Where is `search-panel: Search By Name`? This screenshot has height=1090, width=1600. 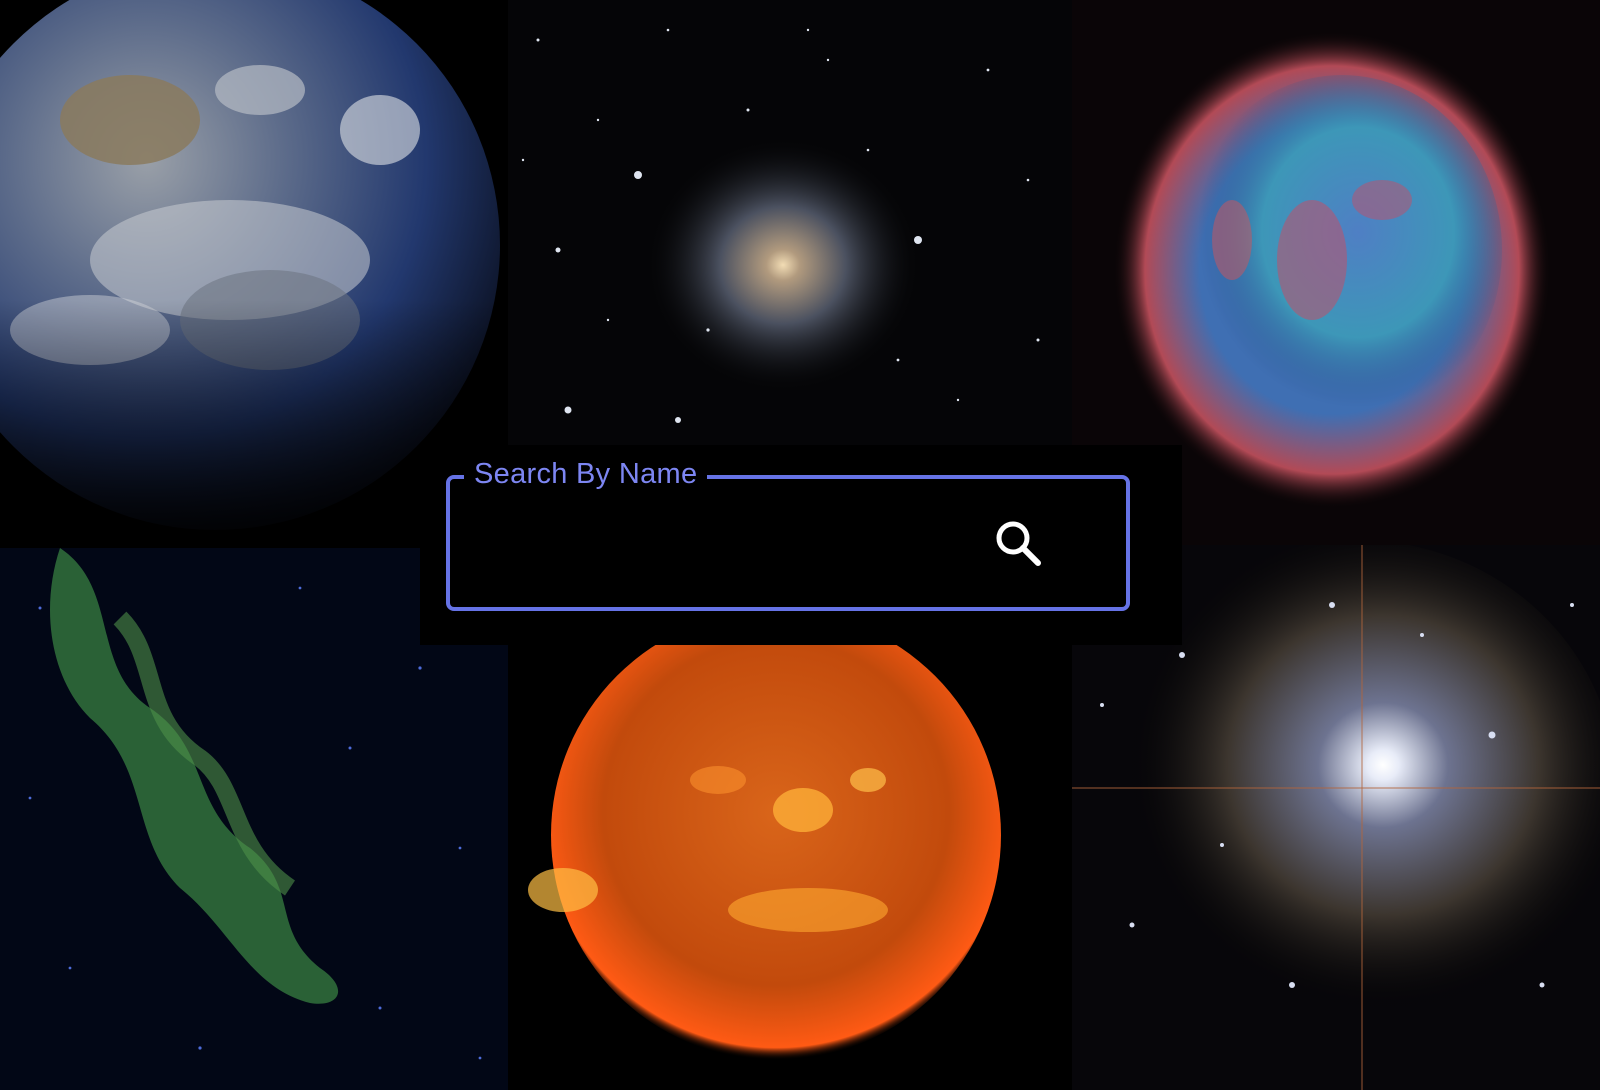
search-panel: Search By Name is located at coordinates (801, 545).